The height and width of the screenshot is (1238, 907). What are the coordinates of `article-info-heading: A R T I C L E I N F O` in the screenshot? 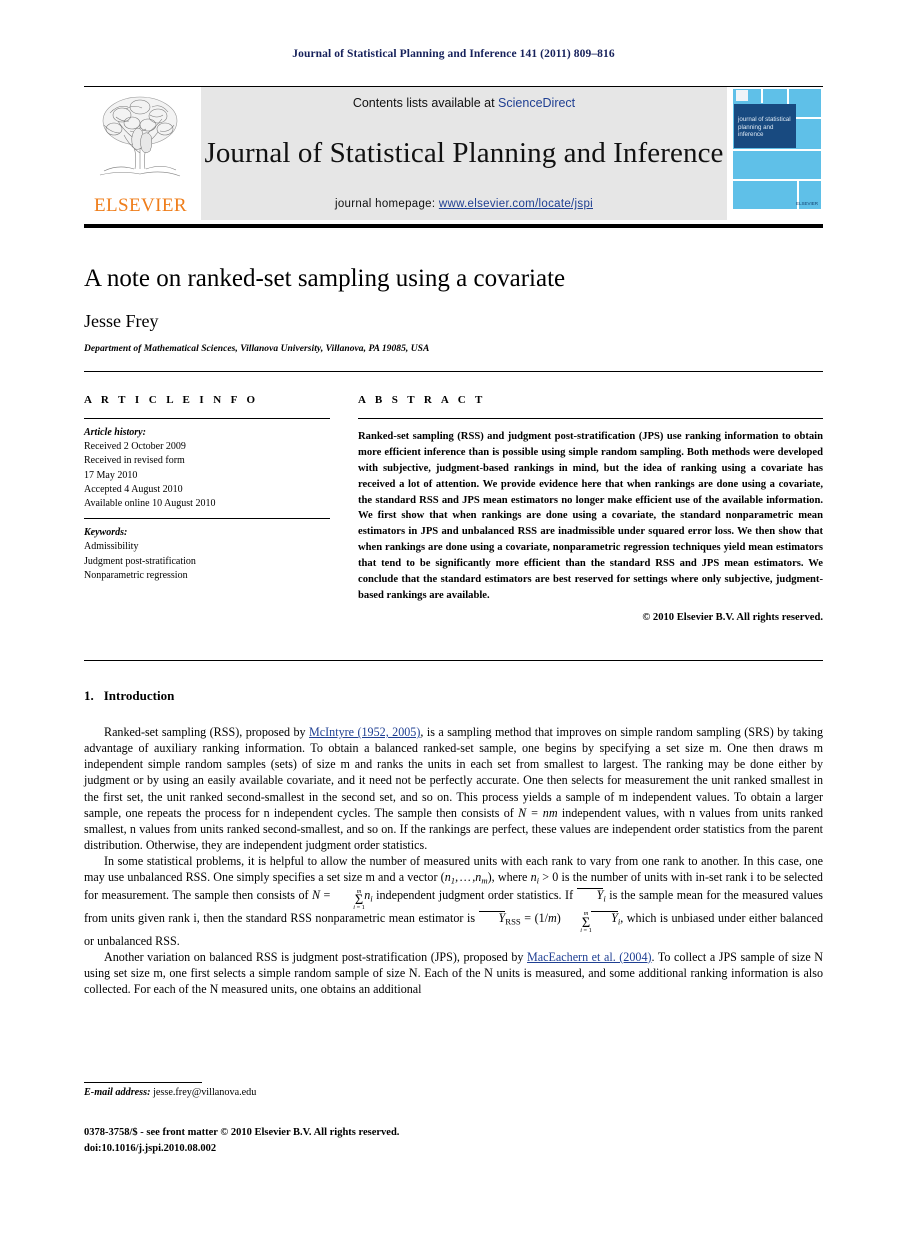 It's located at (171, 400).